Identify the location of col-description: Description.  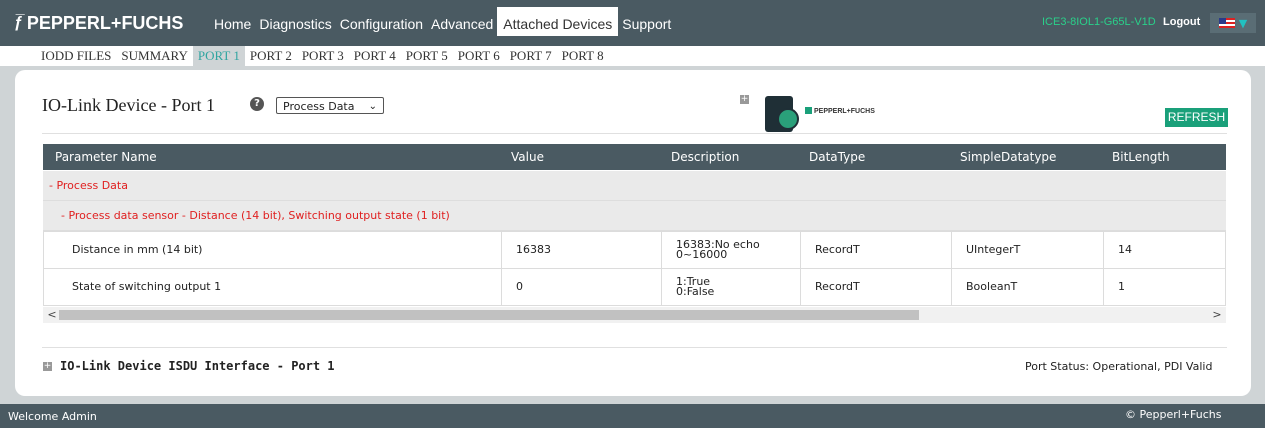
(705, 157).